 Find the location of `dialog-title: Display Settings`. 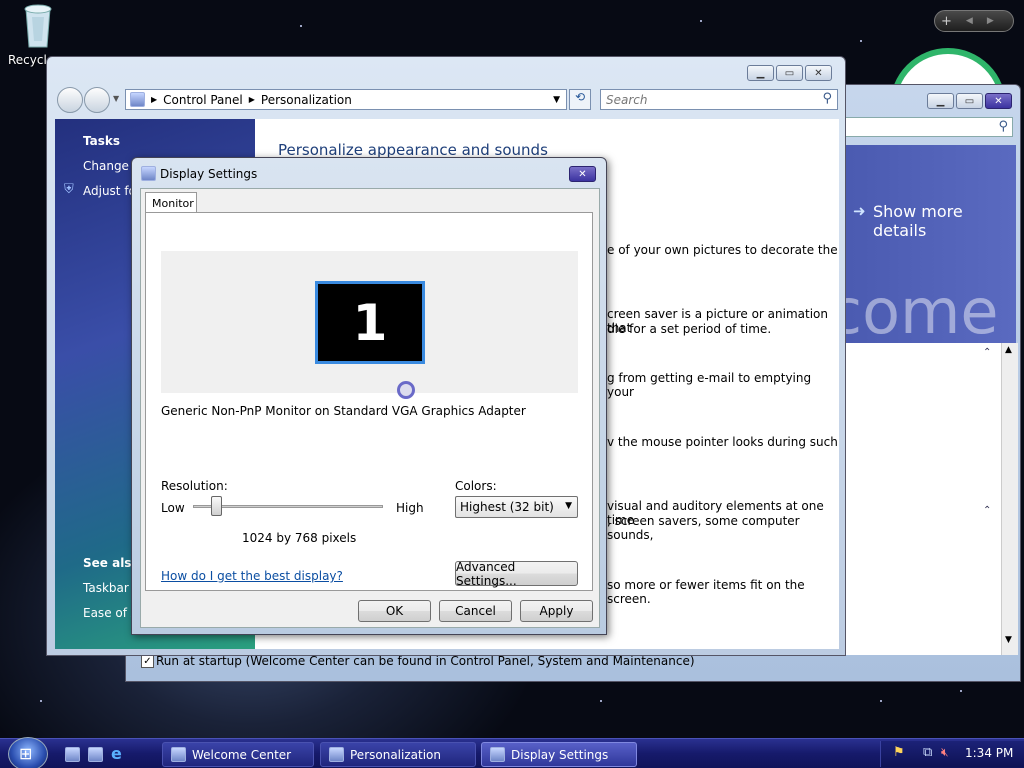

dialog-title: Display Settings is located at coordinates (209, 174).